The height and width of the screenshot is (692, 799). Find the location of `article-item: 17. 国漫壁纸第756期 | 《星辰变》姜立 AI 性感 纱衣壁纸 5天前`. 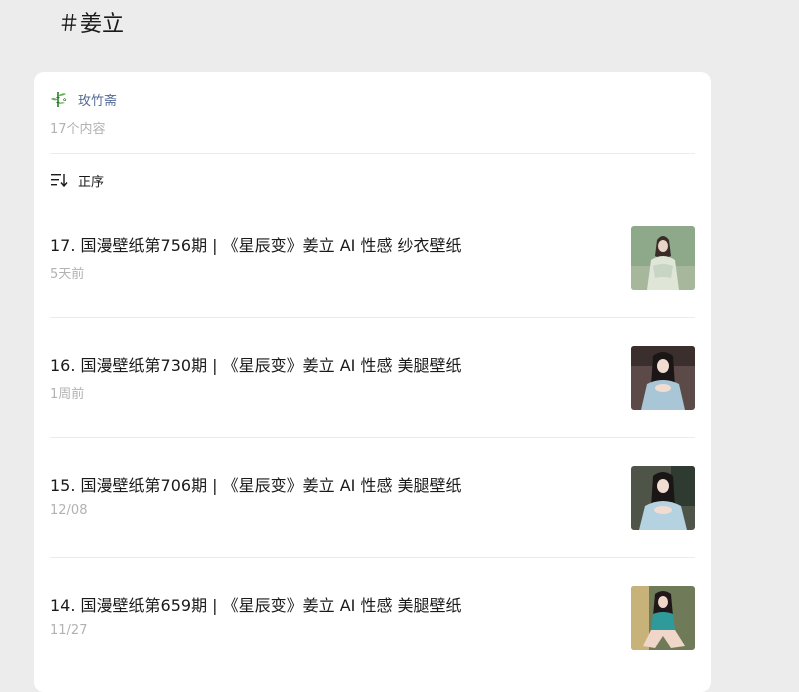

article-item: 17. 国漫壁纸第756期 | 《星辰变》姜立 AI 性感 纱衣壁纸 5天前 is located at coordinates (372, 272).